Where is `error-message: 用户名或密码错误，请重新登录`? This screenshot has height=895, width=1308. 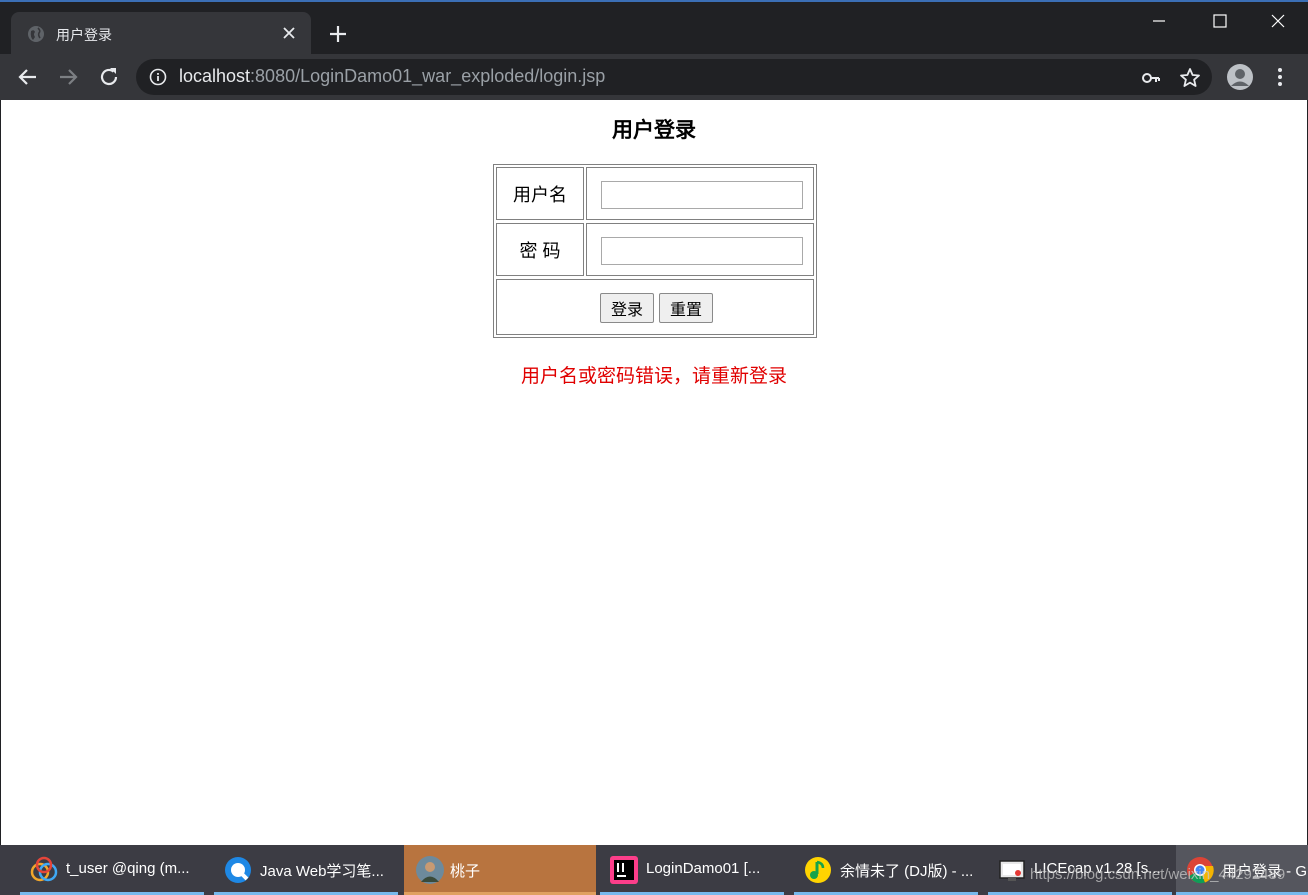 error-message: 用户名或密码错误，请重新登录 is located at coordinates (653, 376).